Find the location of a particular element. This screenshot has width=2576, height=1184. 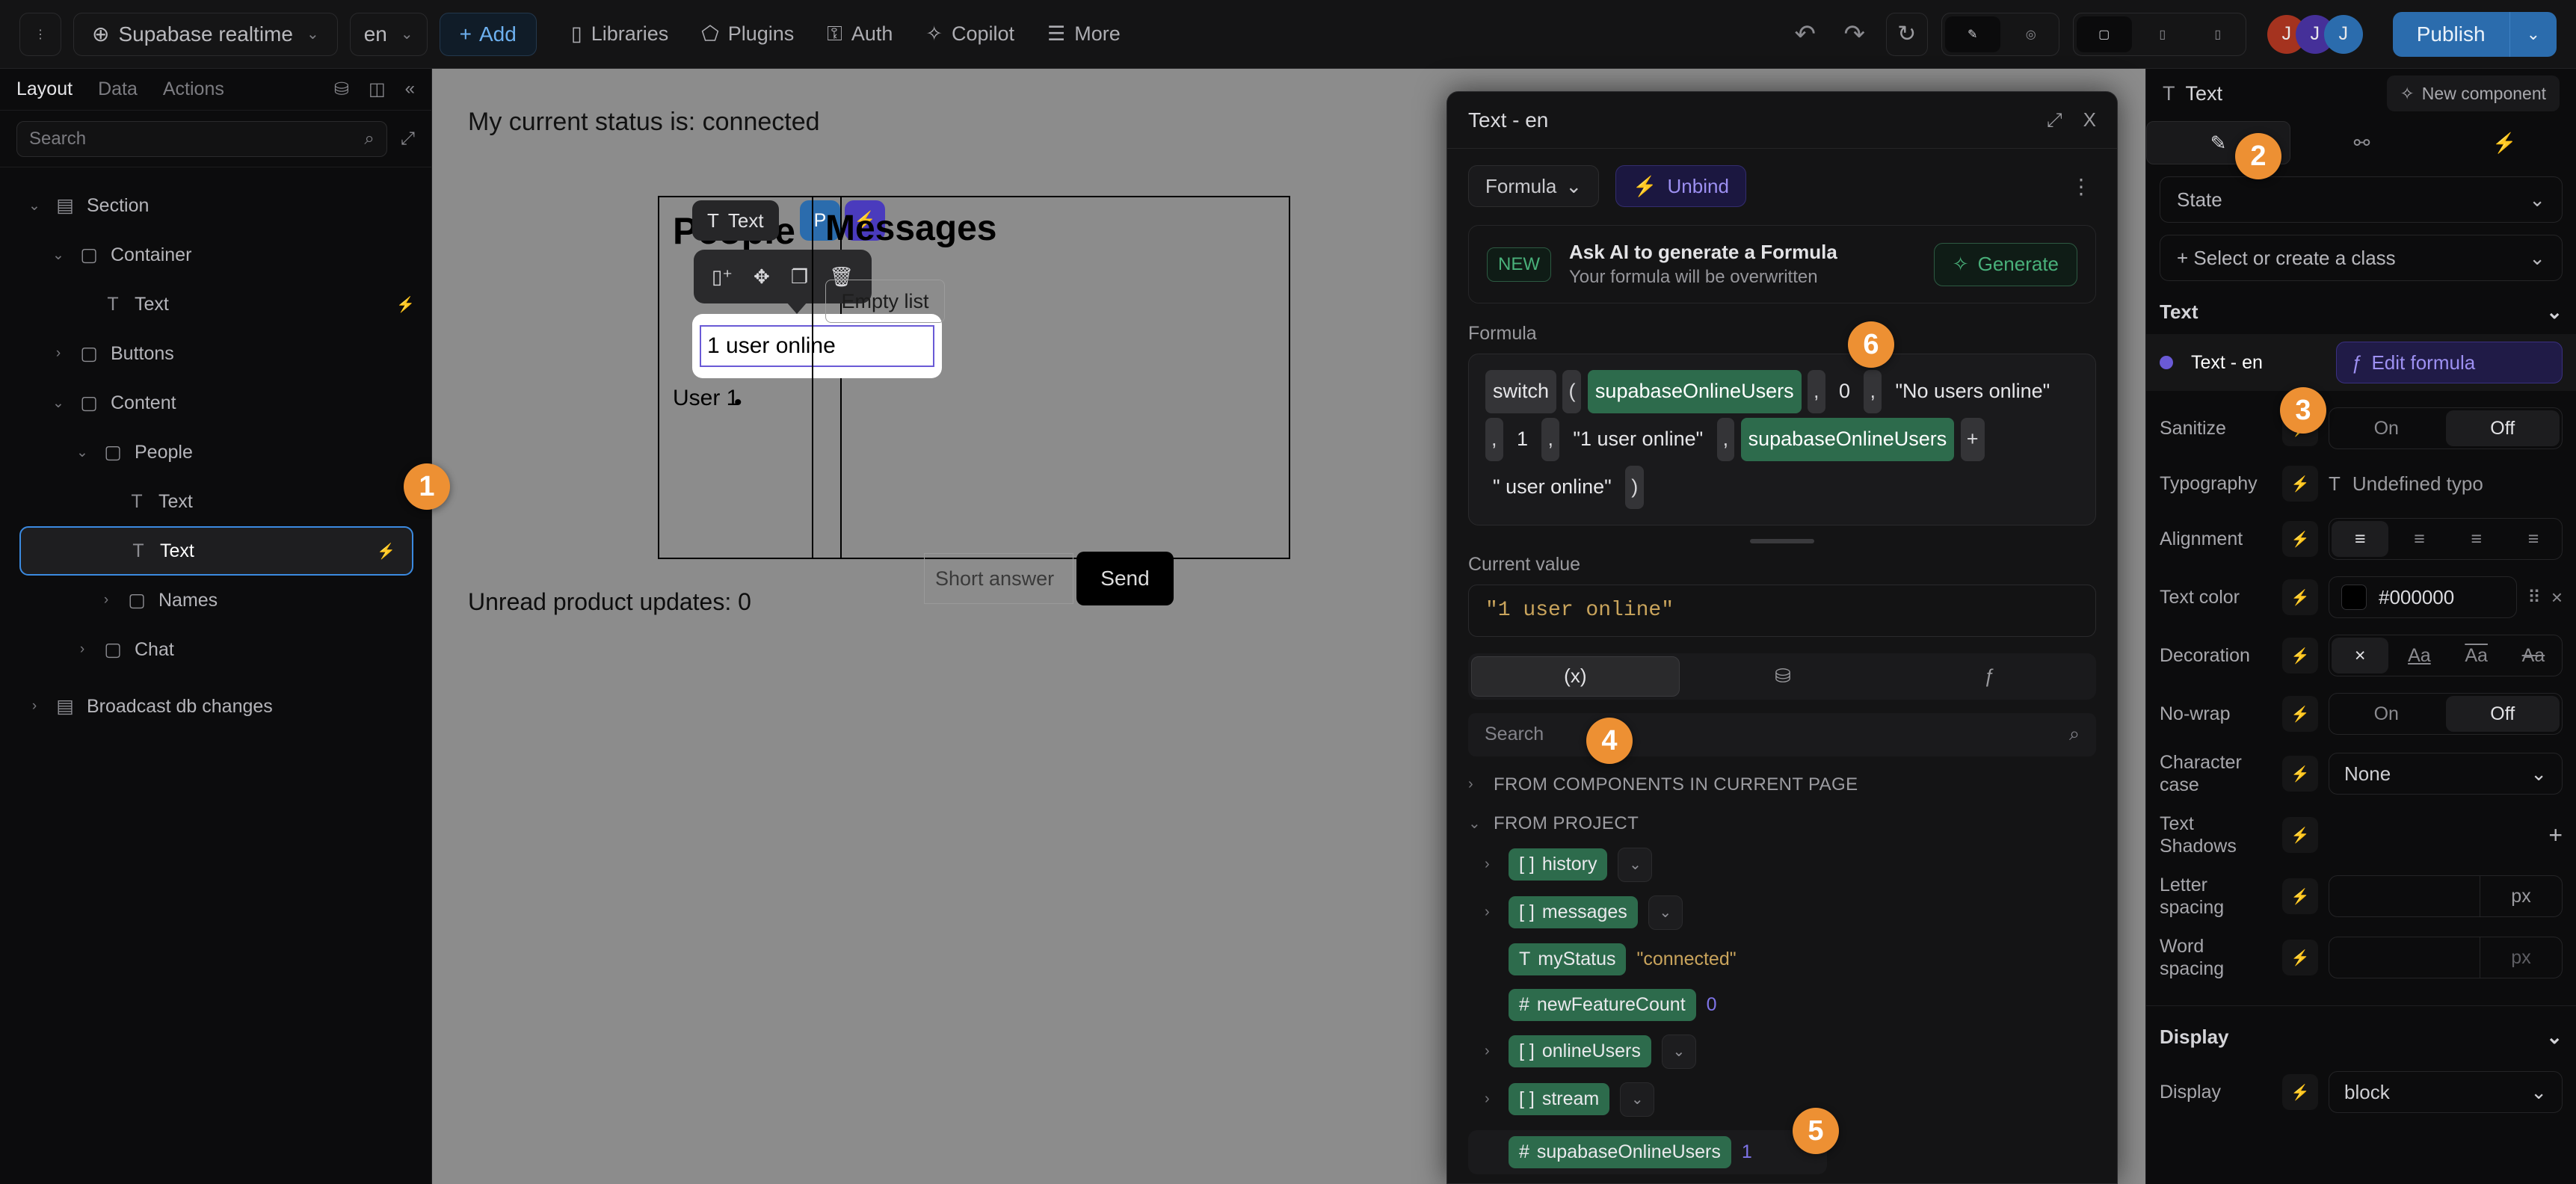

nav-more: ☰ More is located at coordinates (1084, 34).